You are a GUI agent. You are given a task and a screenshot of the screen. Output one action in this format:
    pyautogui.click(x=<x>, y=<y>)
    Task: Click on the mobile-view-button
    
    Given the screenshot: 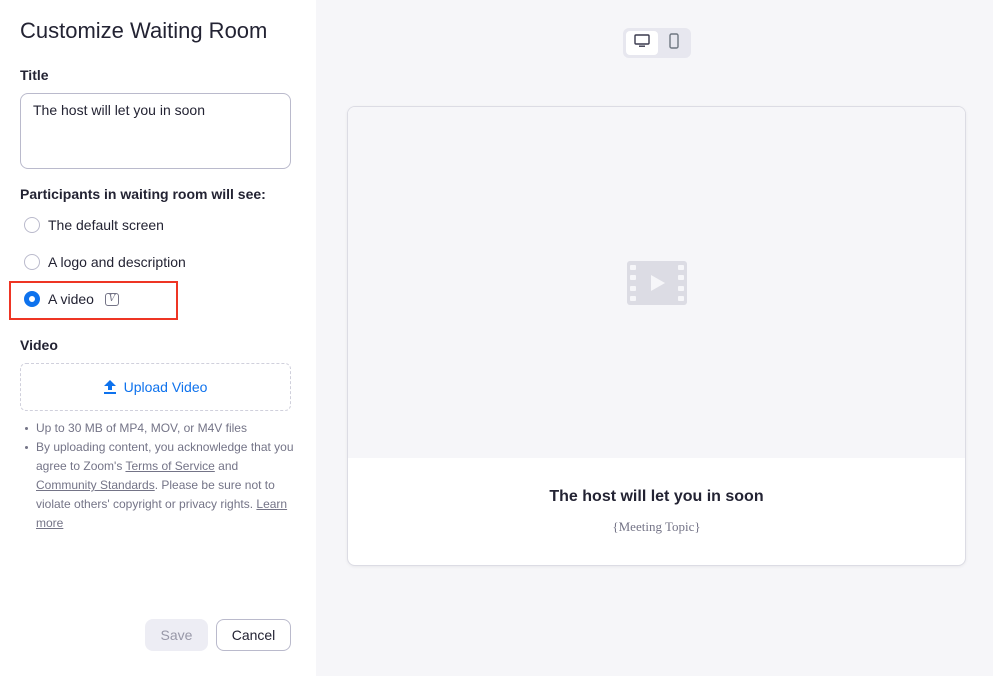 What is the action you would take?
    pyautogui.click(x=674, y=43)
    